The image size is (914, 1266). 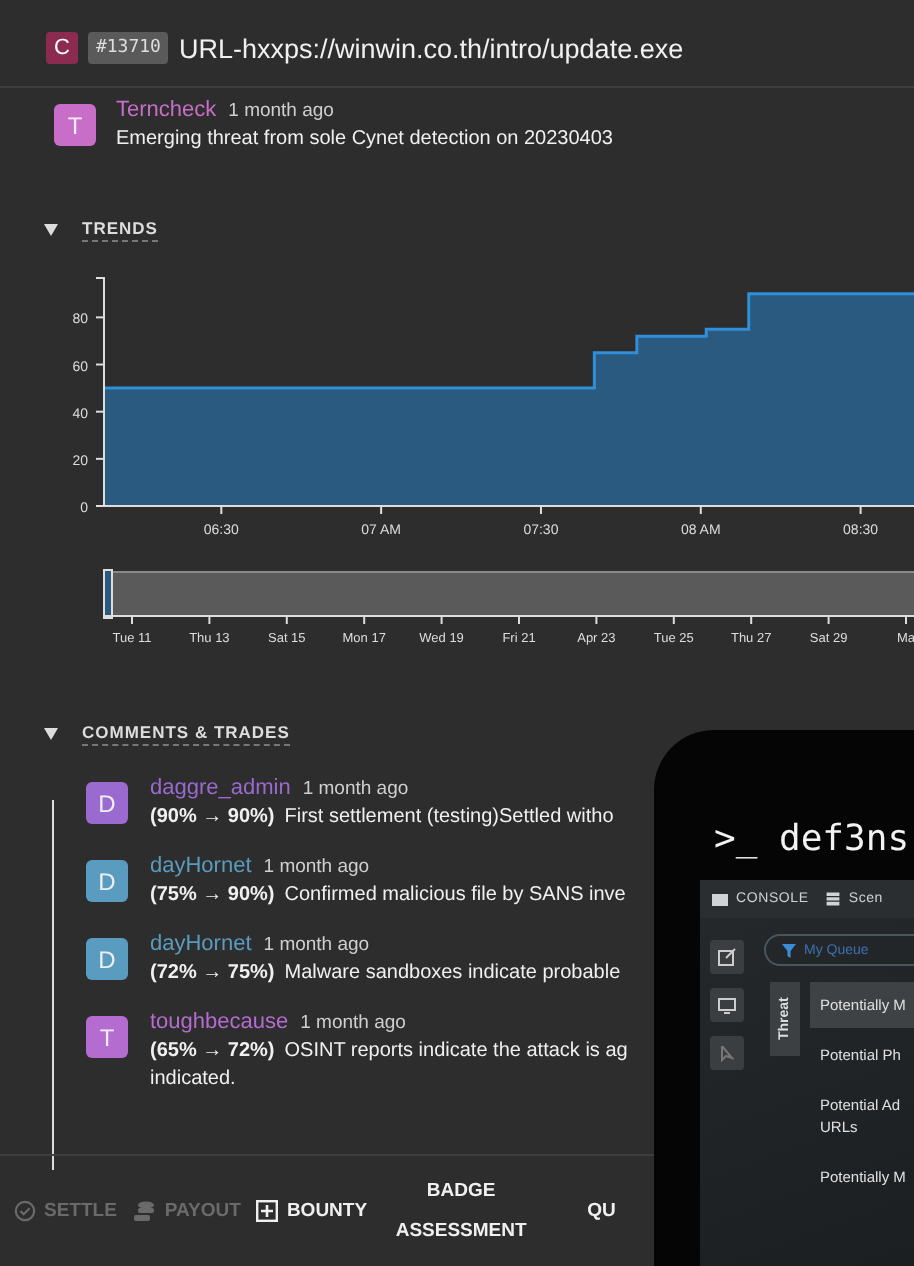 What do you see at coordinates (128, 48) in the screenshot?
I see `id-badge: #13710` at bounding box center [128, 48].